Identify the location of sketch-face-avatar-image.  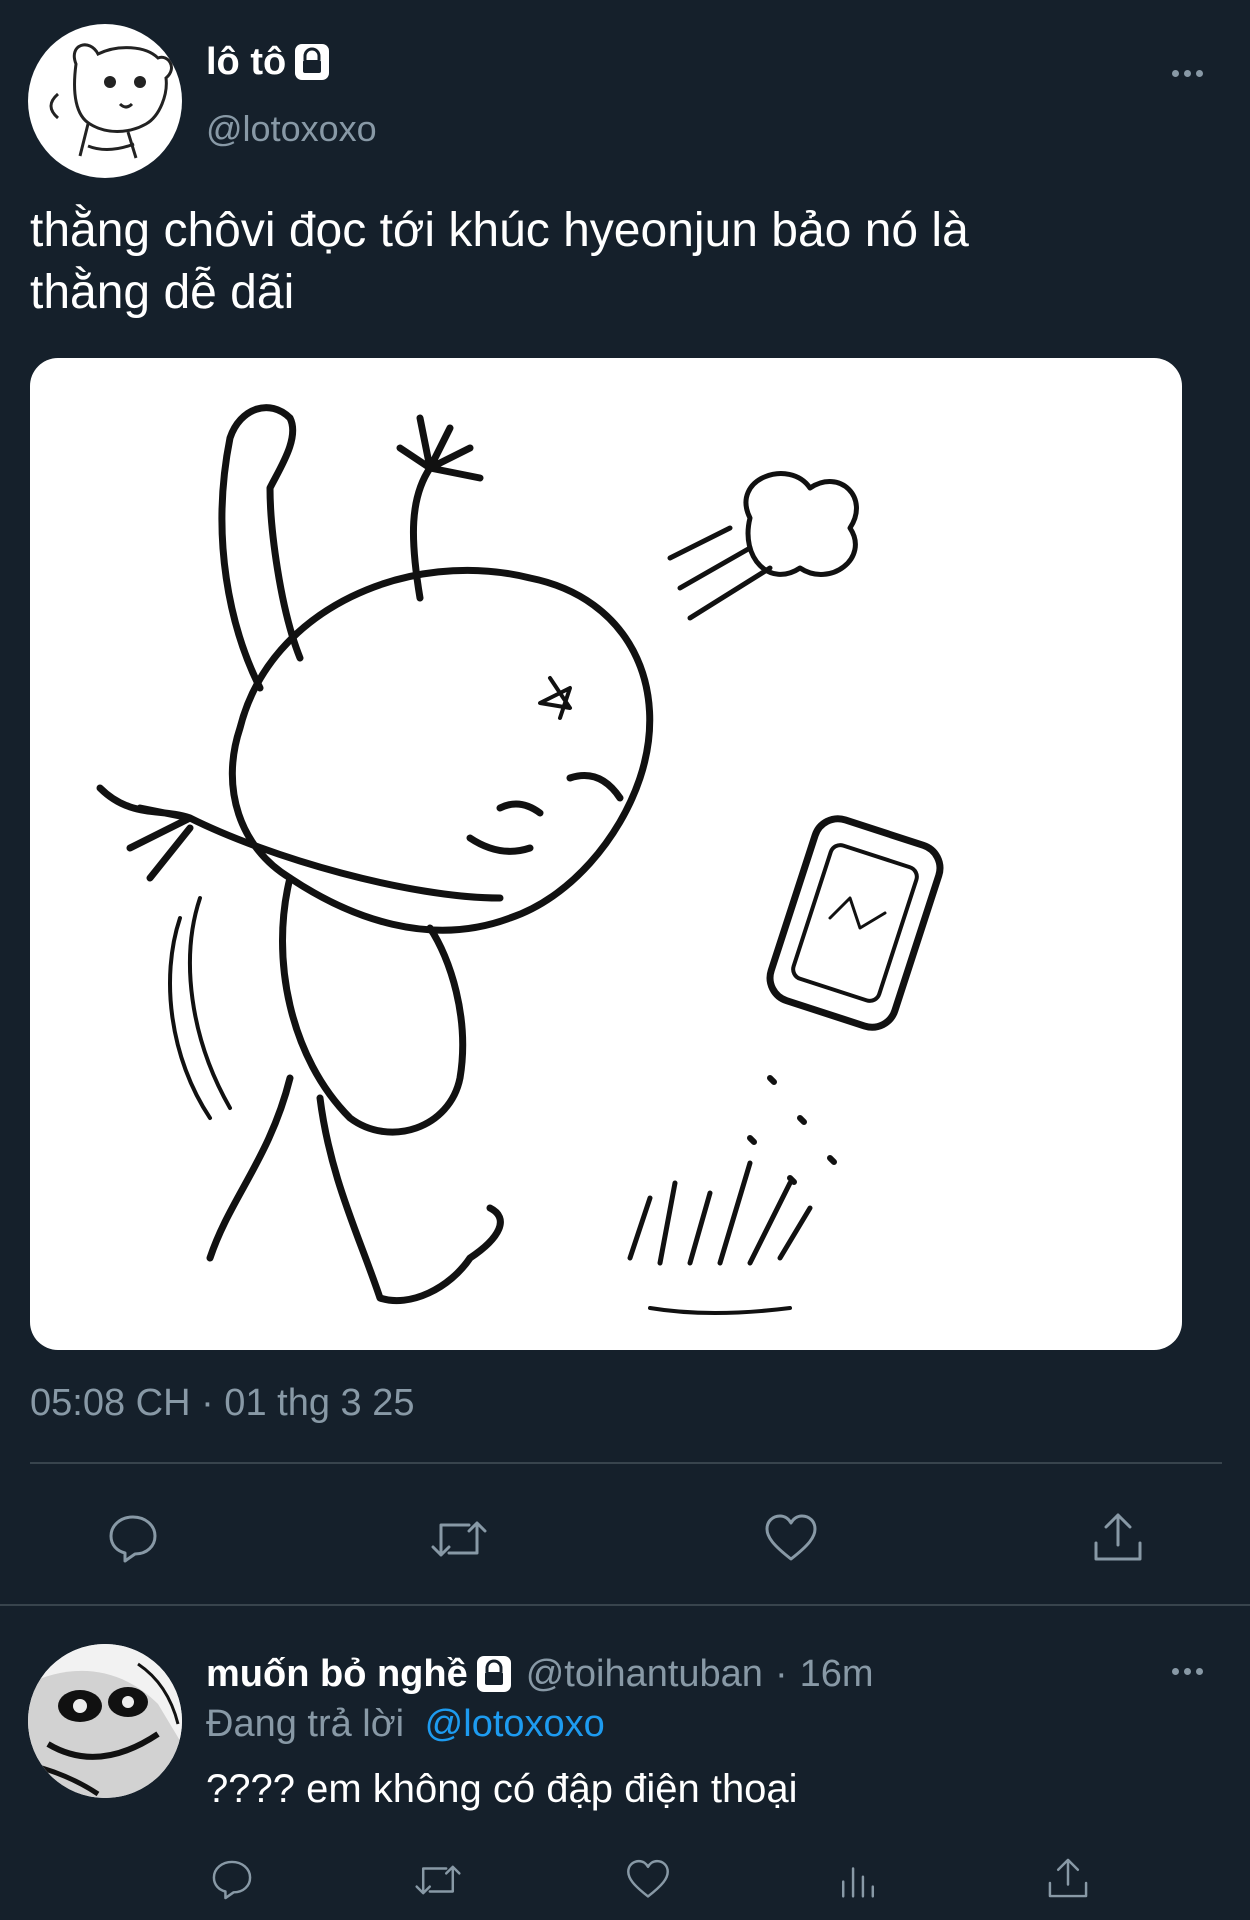
(105, 1721).